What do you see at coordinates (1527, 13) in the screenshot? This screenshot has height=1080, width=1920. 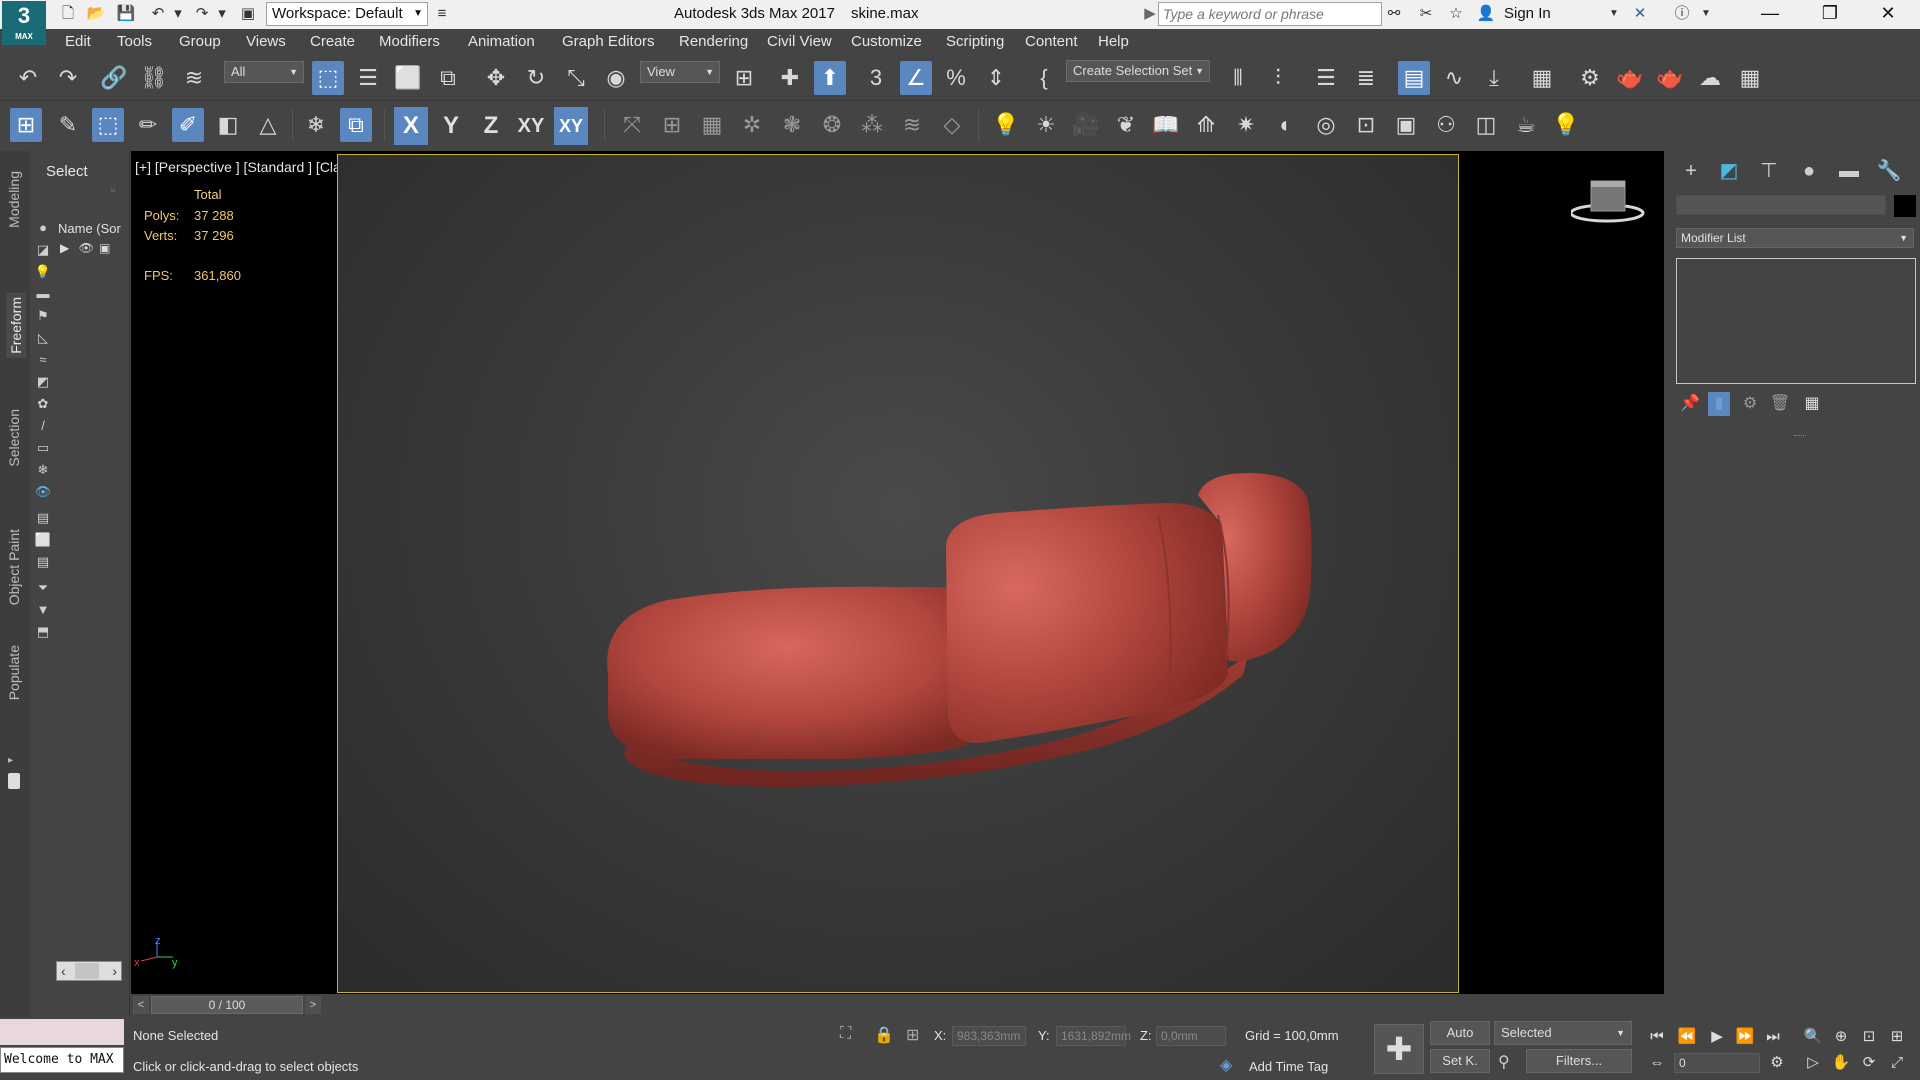 I see `sign-in-link: Sign In` at bounding box center [1527, 13].